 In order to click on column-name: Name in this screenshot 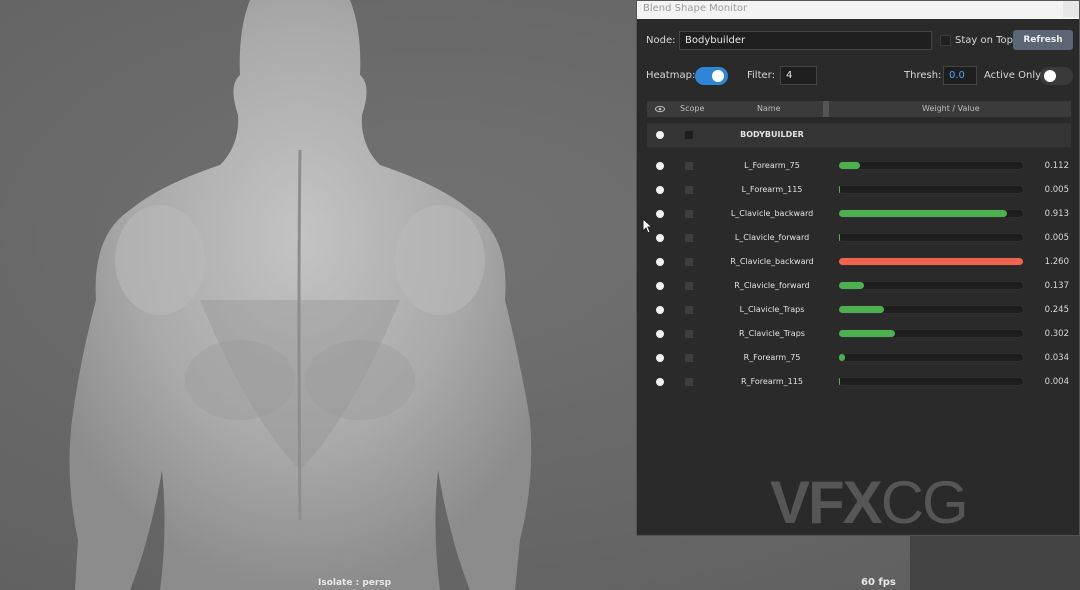, I will do `click(769, 109)`.